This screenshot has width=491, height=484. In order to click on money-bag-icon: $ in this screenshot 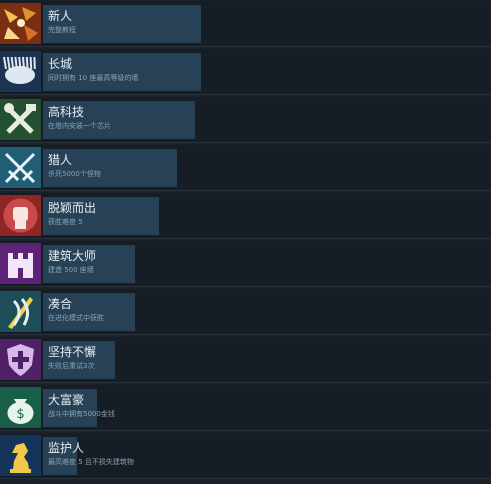, I will do `click(20, 407)`.